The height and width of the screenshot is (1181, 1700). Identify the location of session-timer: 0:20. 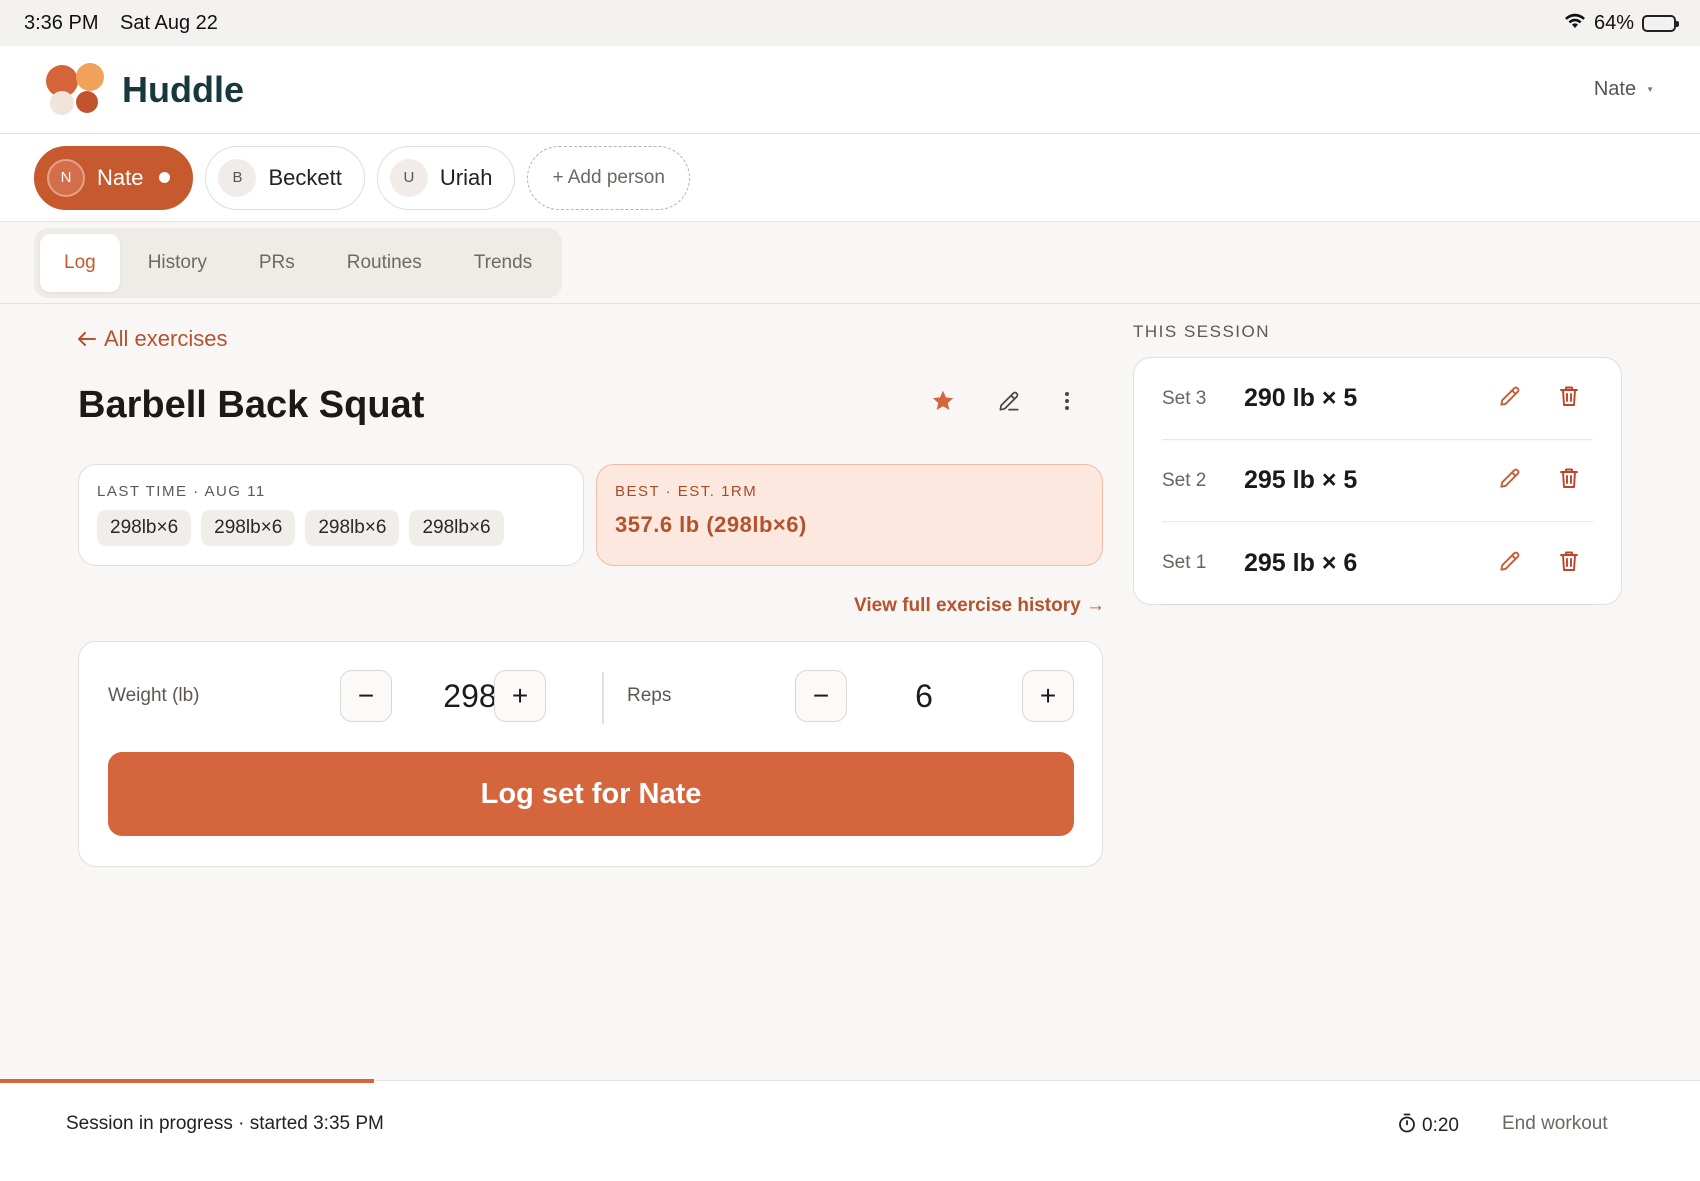
(1428, 1126).